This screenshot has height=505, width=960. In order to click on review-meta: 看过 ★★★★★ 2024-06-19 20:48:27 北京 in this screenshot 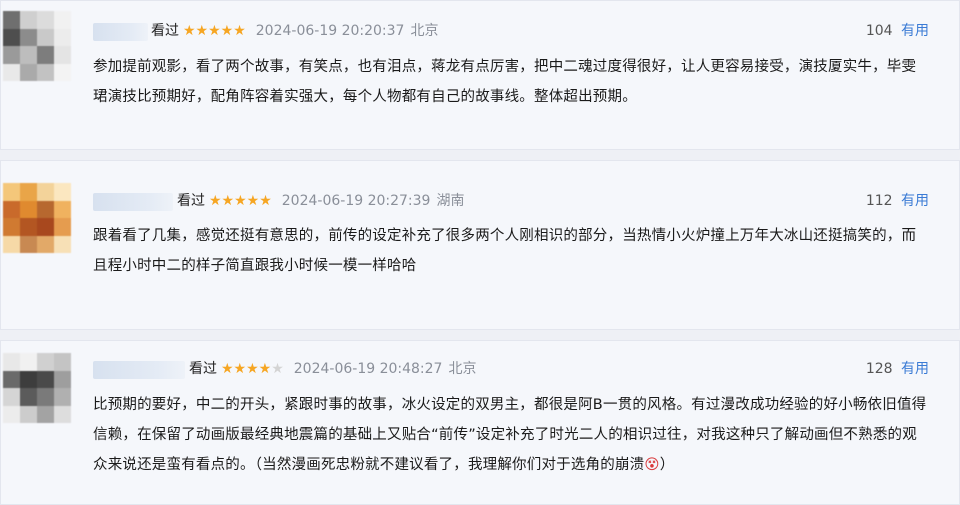, I will do `click(332, 369)`.